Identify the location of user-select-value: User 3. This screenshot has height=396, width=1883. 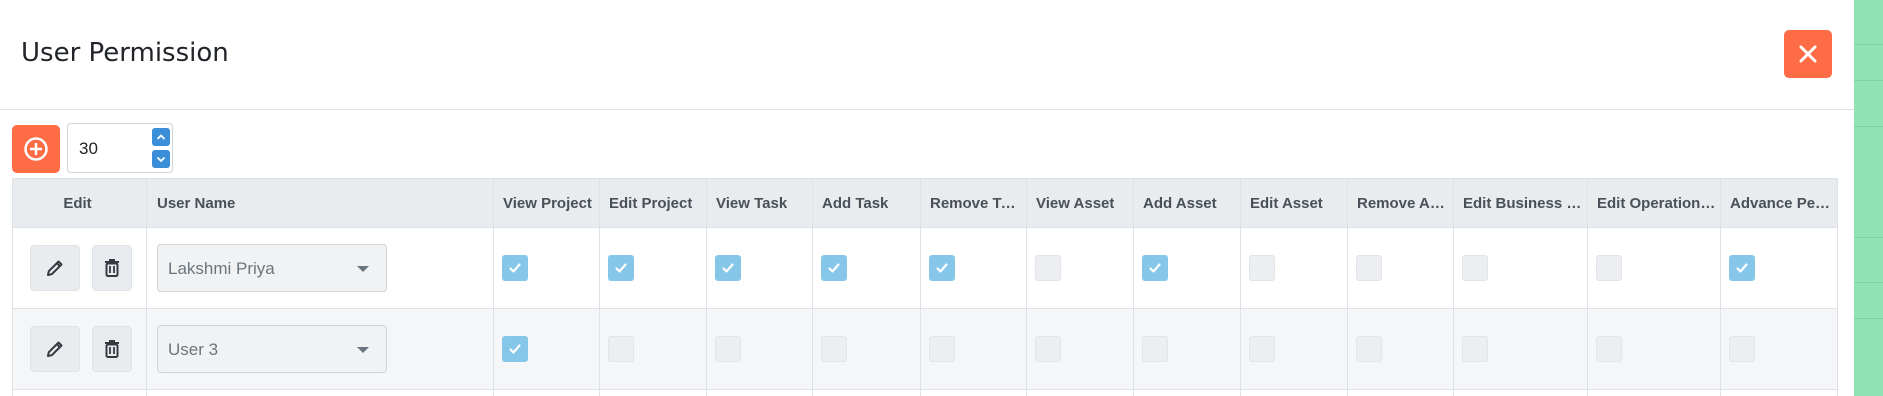
(193, 349).